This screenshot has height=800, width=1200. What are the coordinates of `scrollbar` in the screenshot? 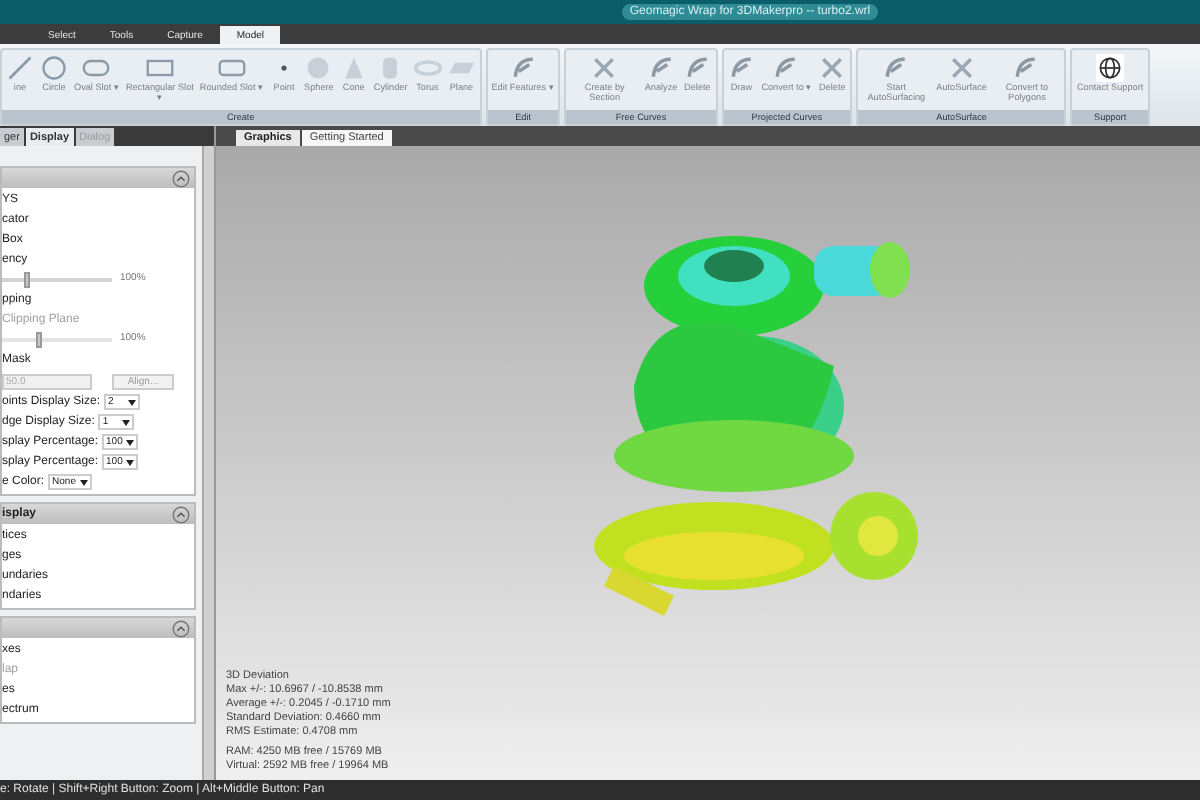 It's located at (208, 463).